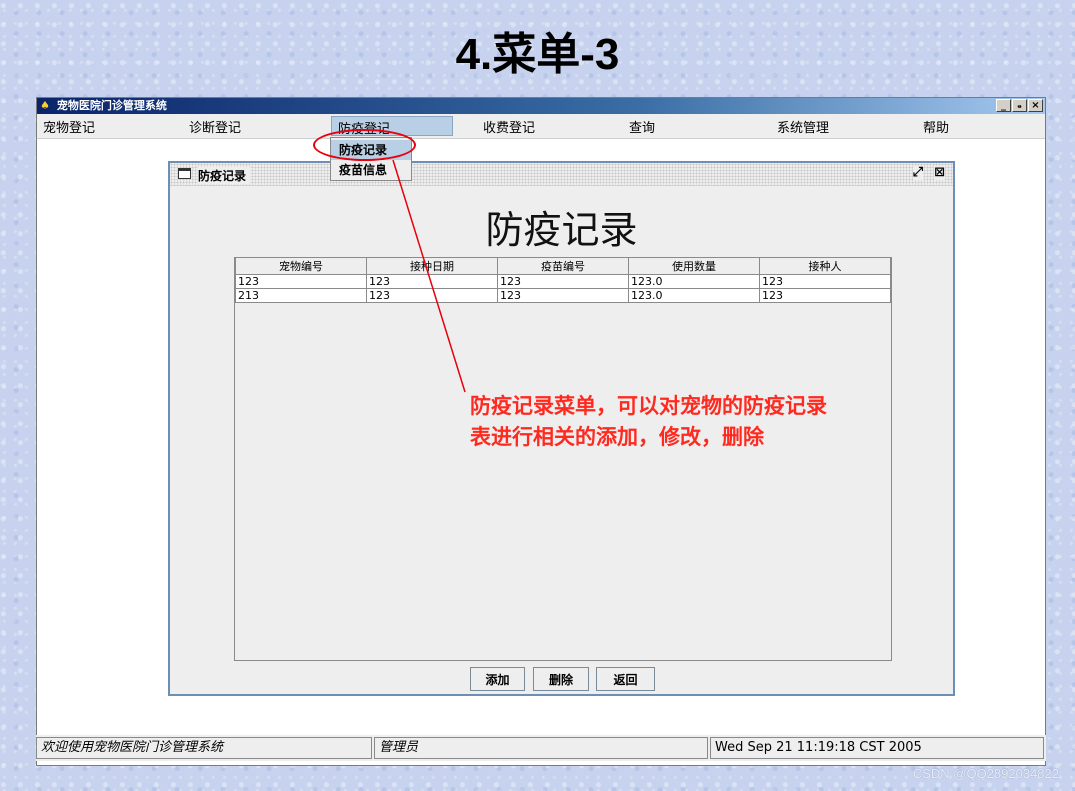  Describe the element at coordinates (541, 106) in the screenshot. I see `window-titlebar: ♠ 宠物医院门诊管理系统 _ ₔ ×` at that location.